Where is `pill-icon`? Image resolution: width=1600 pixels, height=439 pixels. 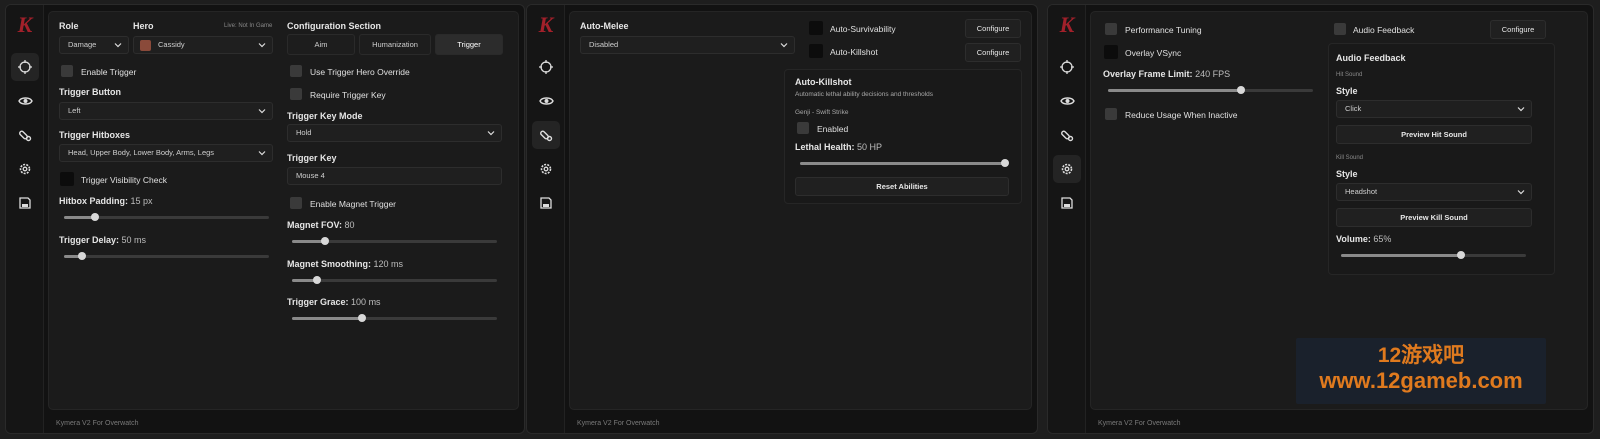
pill-icon is located at coordinates (25, 136).